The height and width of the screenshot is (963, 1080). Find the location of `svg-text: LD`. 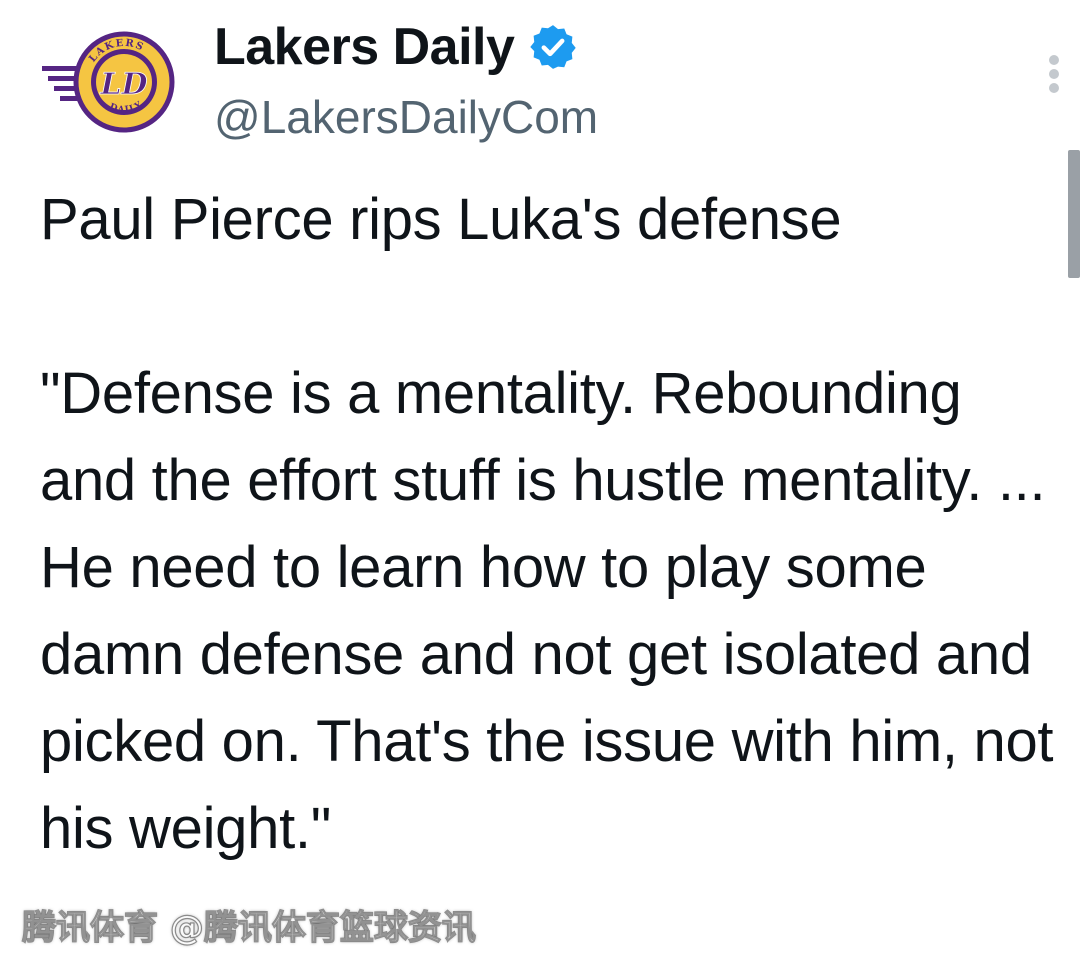

svg-text: LD is located at coordinates (123, 84).